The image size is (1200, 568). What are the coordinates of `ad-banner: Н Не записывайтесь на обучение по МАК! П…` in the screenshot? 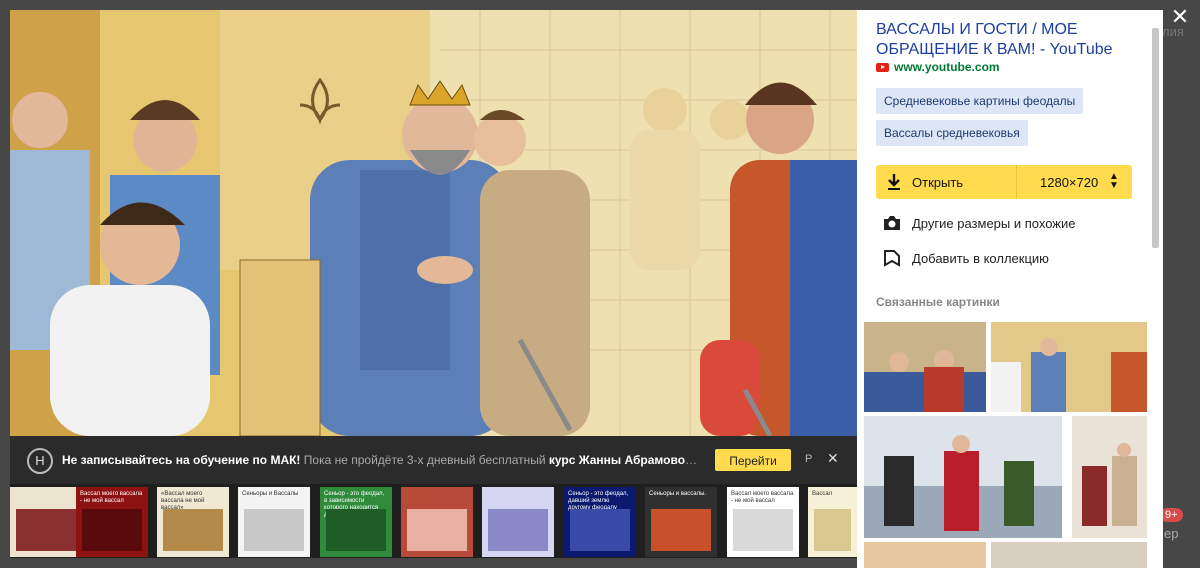 It's located at (433, 460).